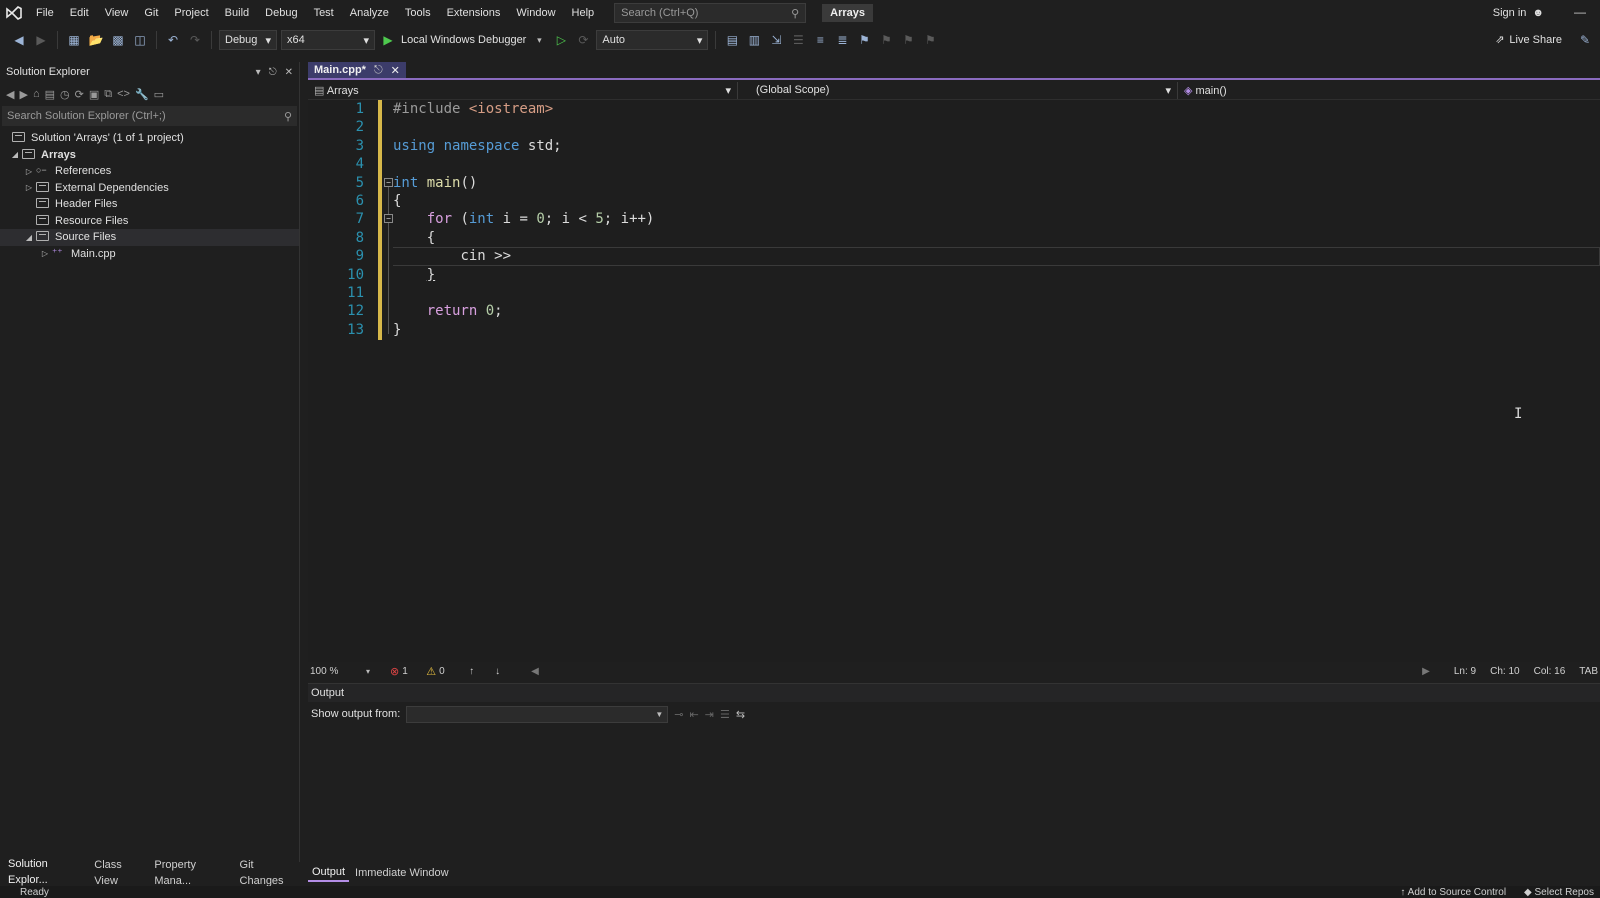  Describe the element at coordinates (149, 237) in the screenshot. I see `tree-item-source-files: ◢ Source Files` at that location.